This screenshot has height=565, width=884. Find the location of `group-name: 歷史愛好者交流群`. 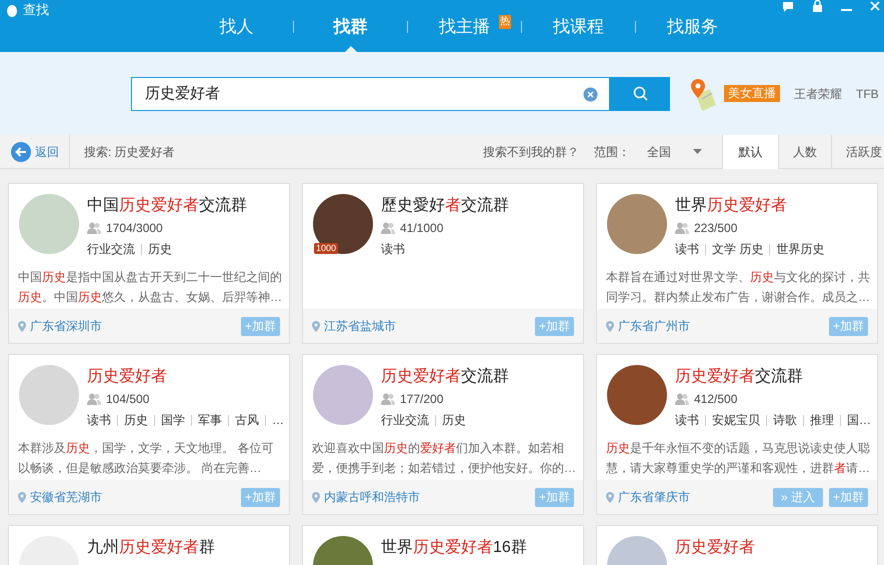

group-name: 歷史愛好者交流群 is located at coordinates (445, 206).